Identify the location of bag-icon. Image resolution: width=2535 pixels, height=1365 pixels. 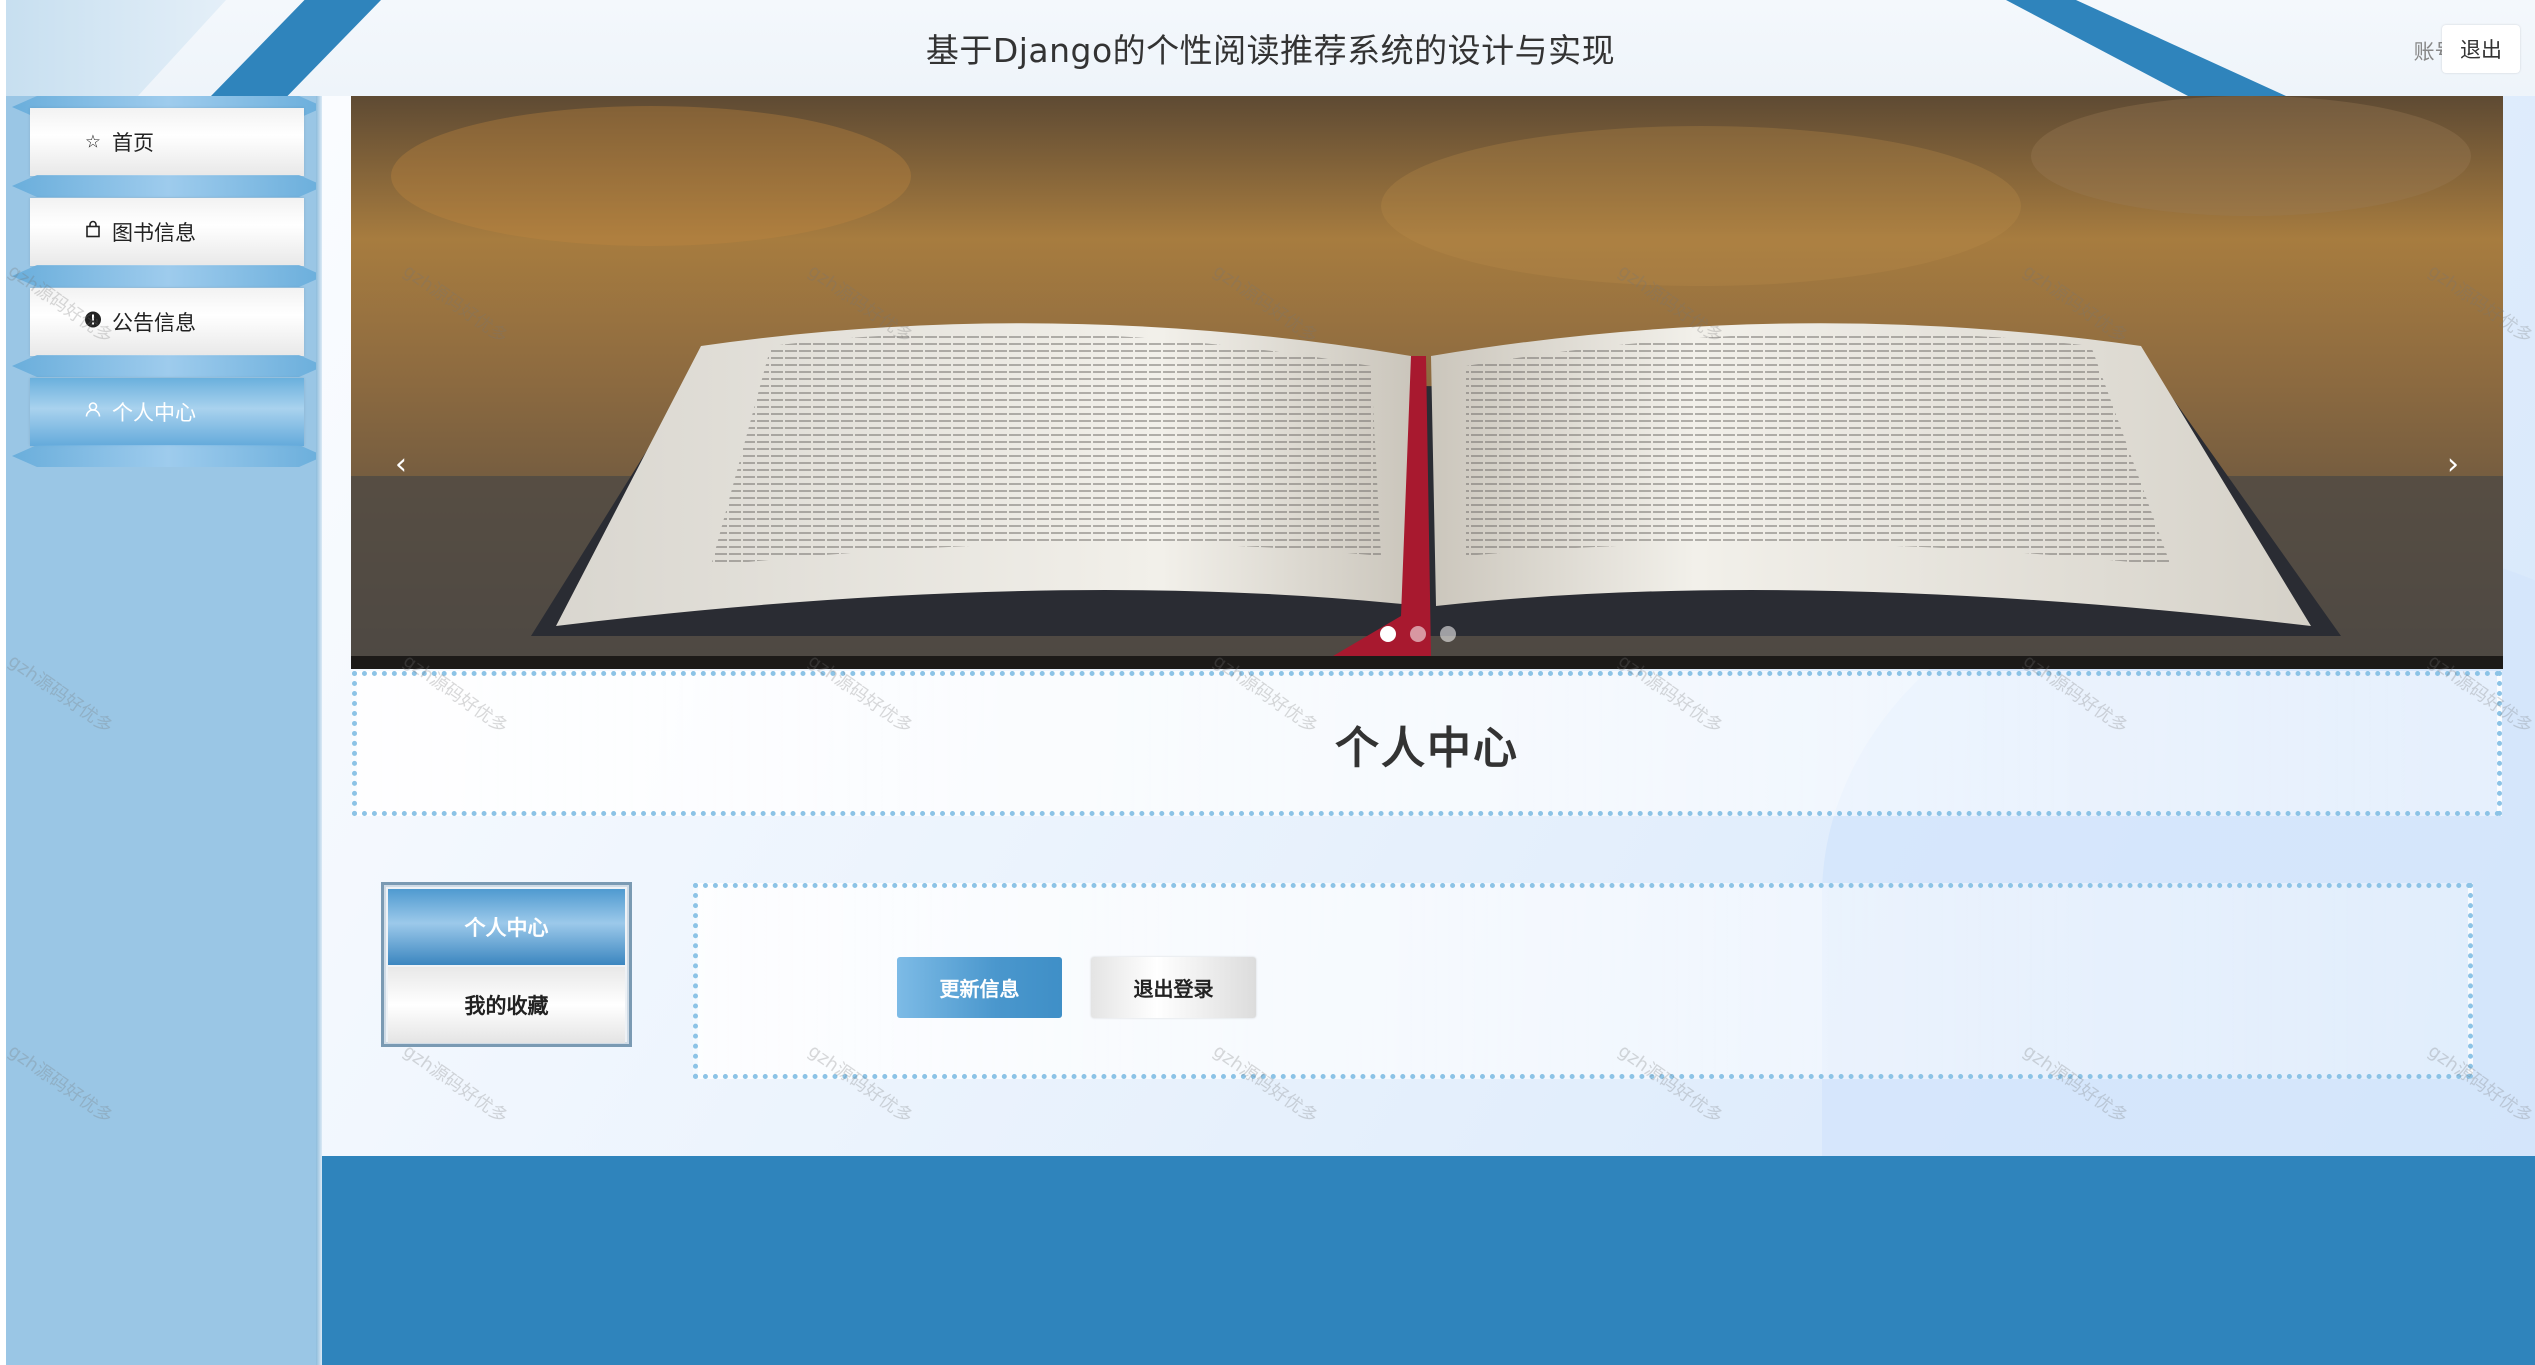
(93, 232).